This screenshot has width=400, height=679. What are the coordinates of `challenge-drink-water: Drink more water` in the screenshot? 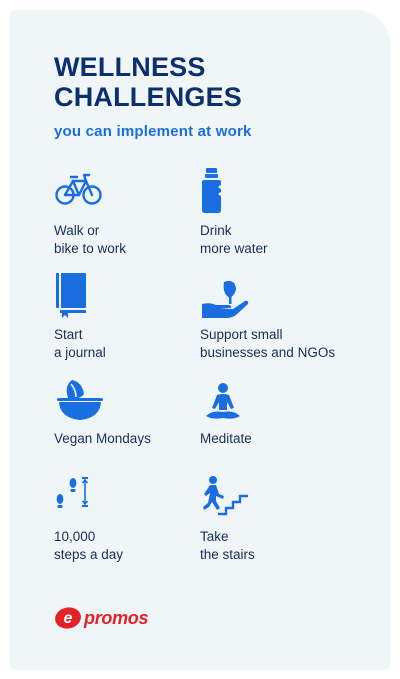 It's located at (285, 213).